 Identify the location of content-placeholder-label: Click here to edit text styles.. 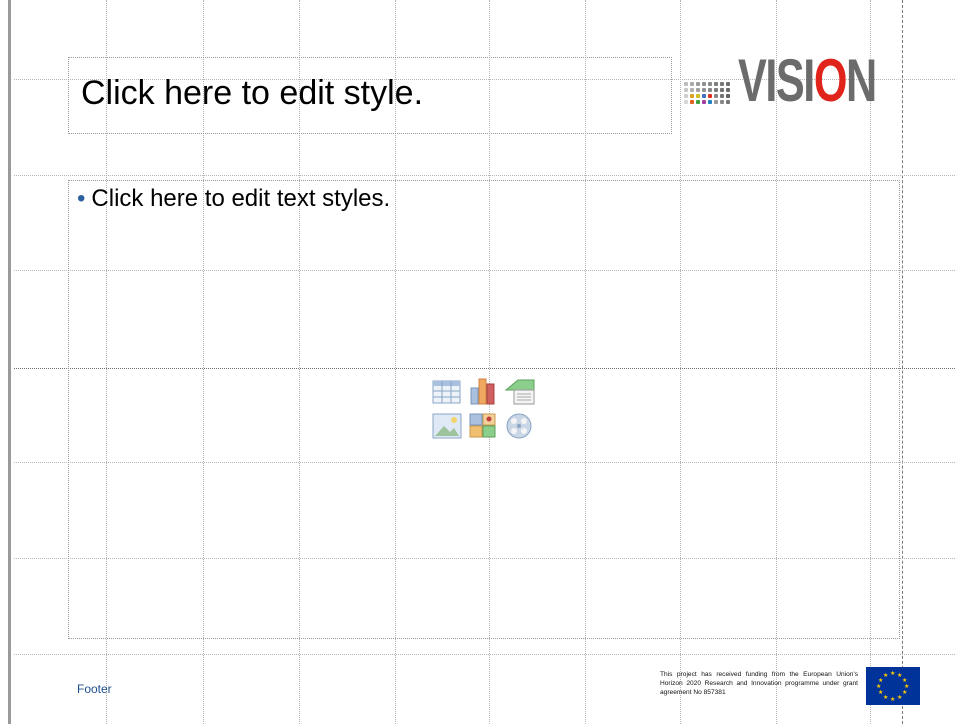
(241, 198).